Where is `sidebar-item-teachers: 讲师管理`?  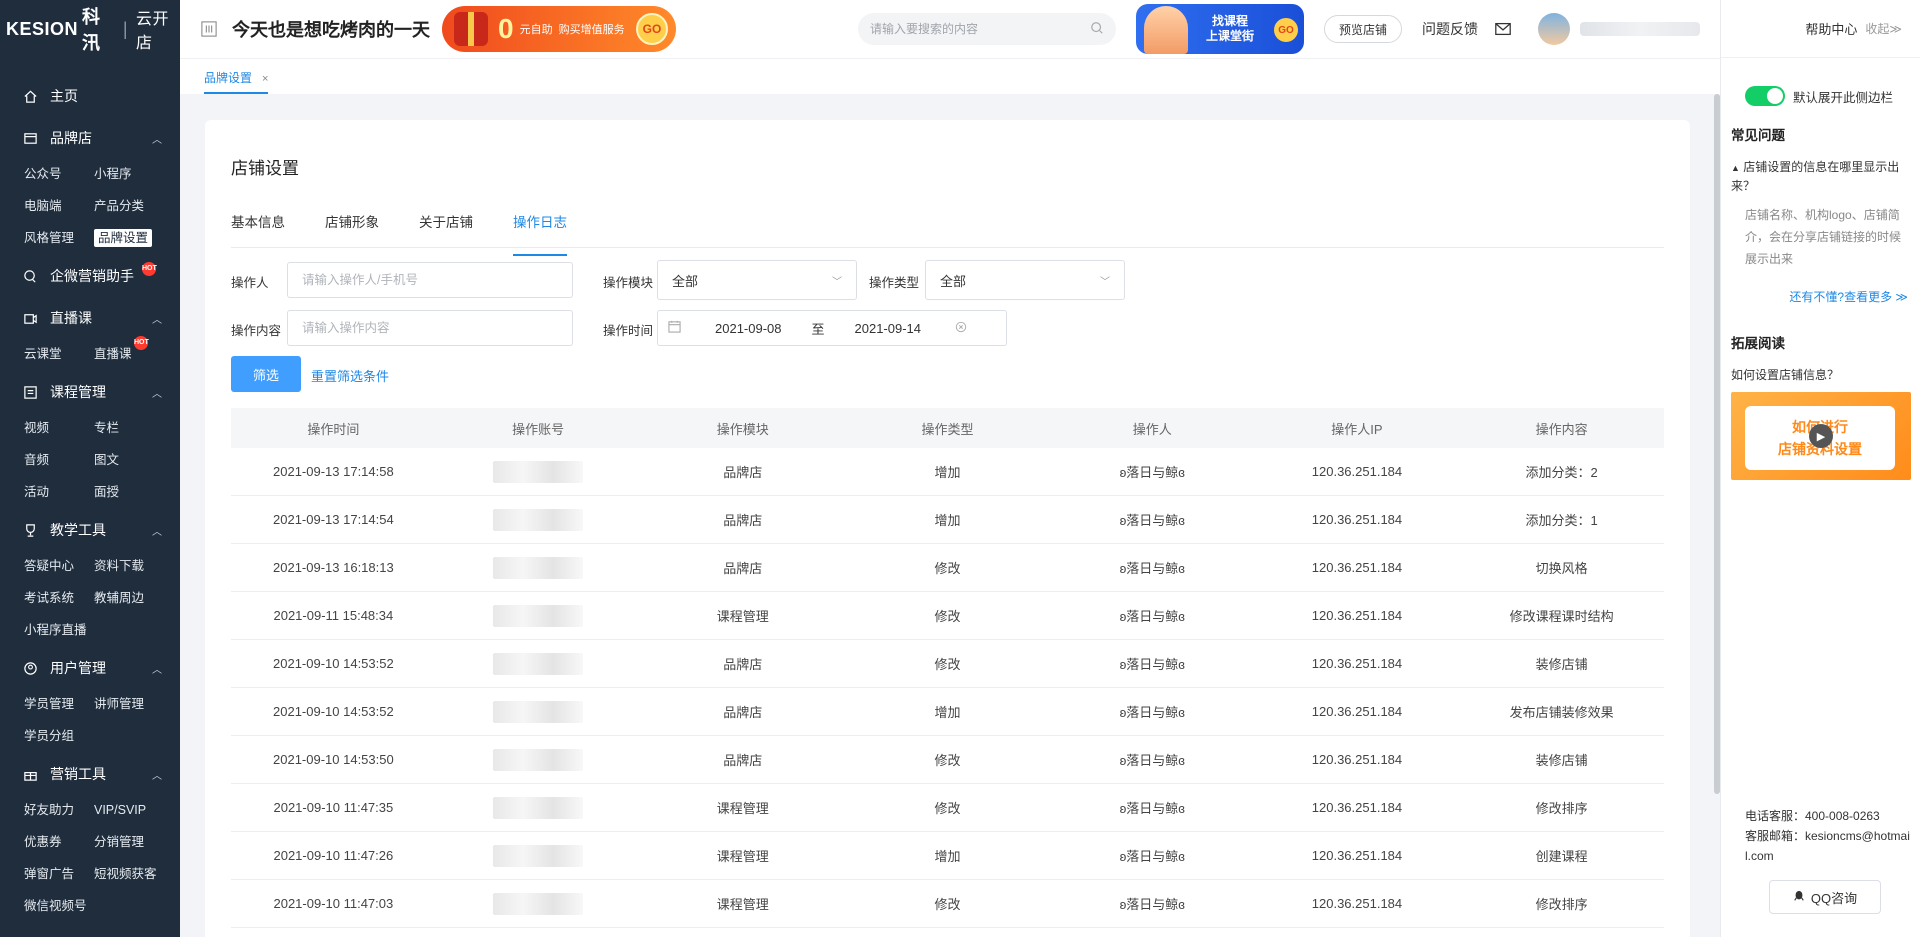
sidebar-item-teachers: 讲师管理 is located at coordinates (137, 704).